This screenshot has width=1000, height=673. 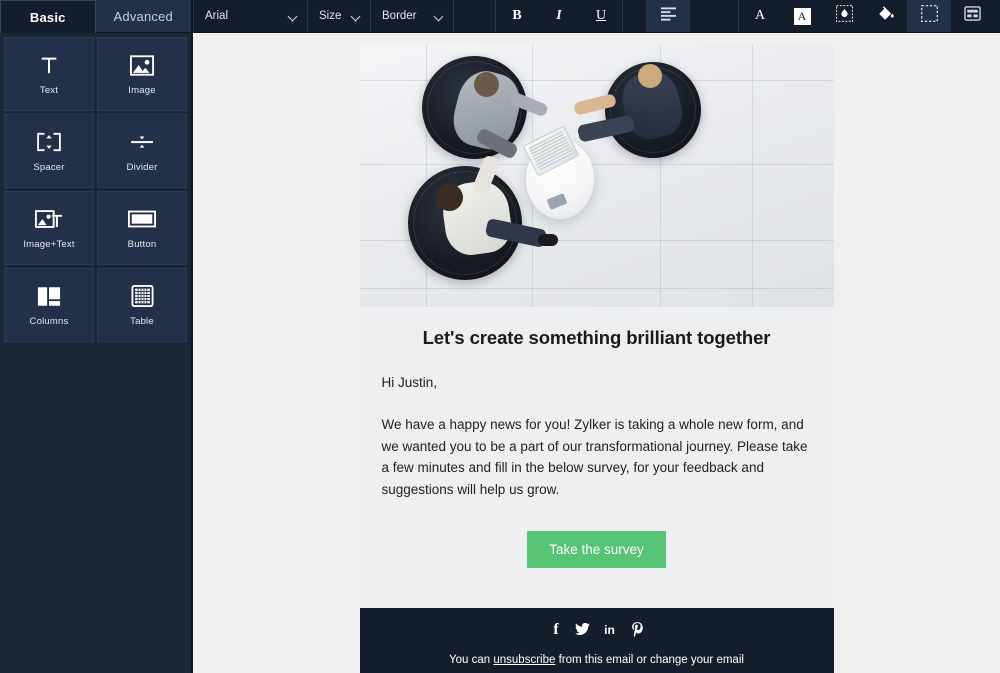 What do you see at coordinates (49, 167) in the screenshot?
I see `element-card-spacer-label: Spacer` at bounding box center [49, 167].